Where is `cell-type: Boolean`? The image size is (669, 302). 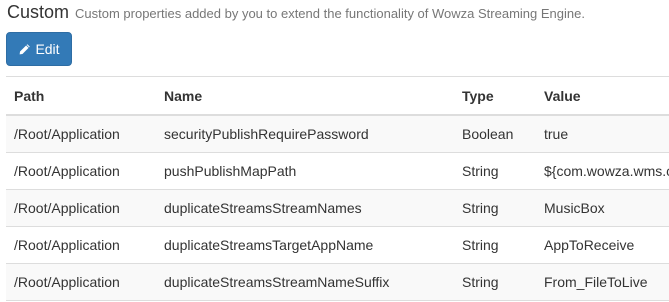 cell-type: Boolean is located at coordinates (495, 134).